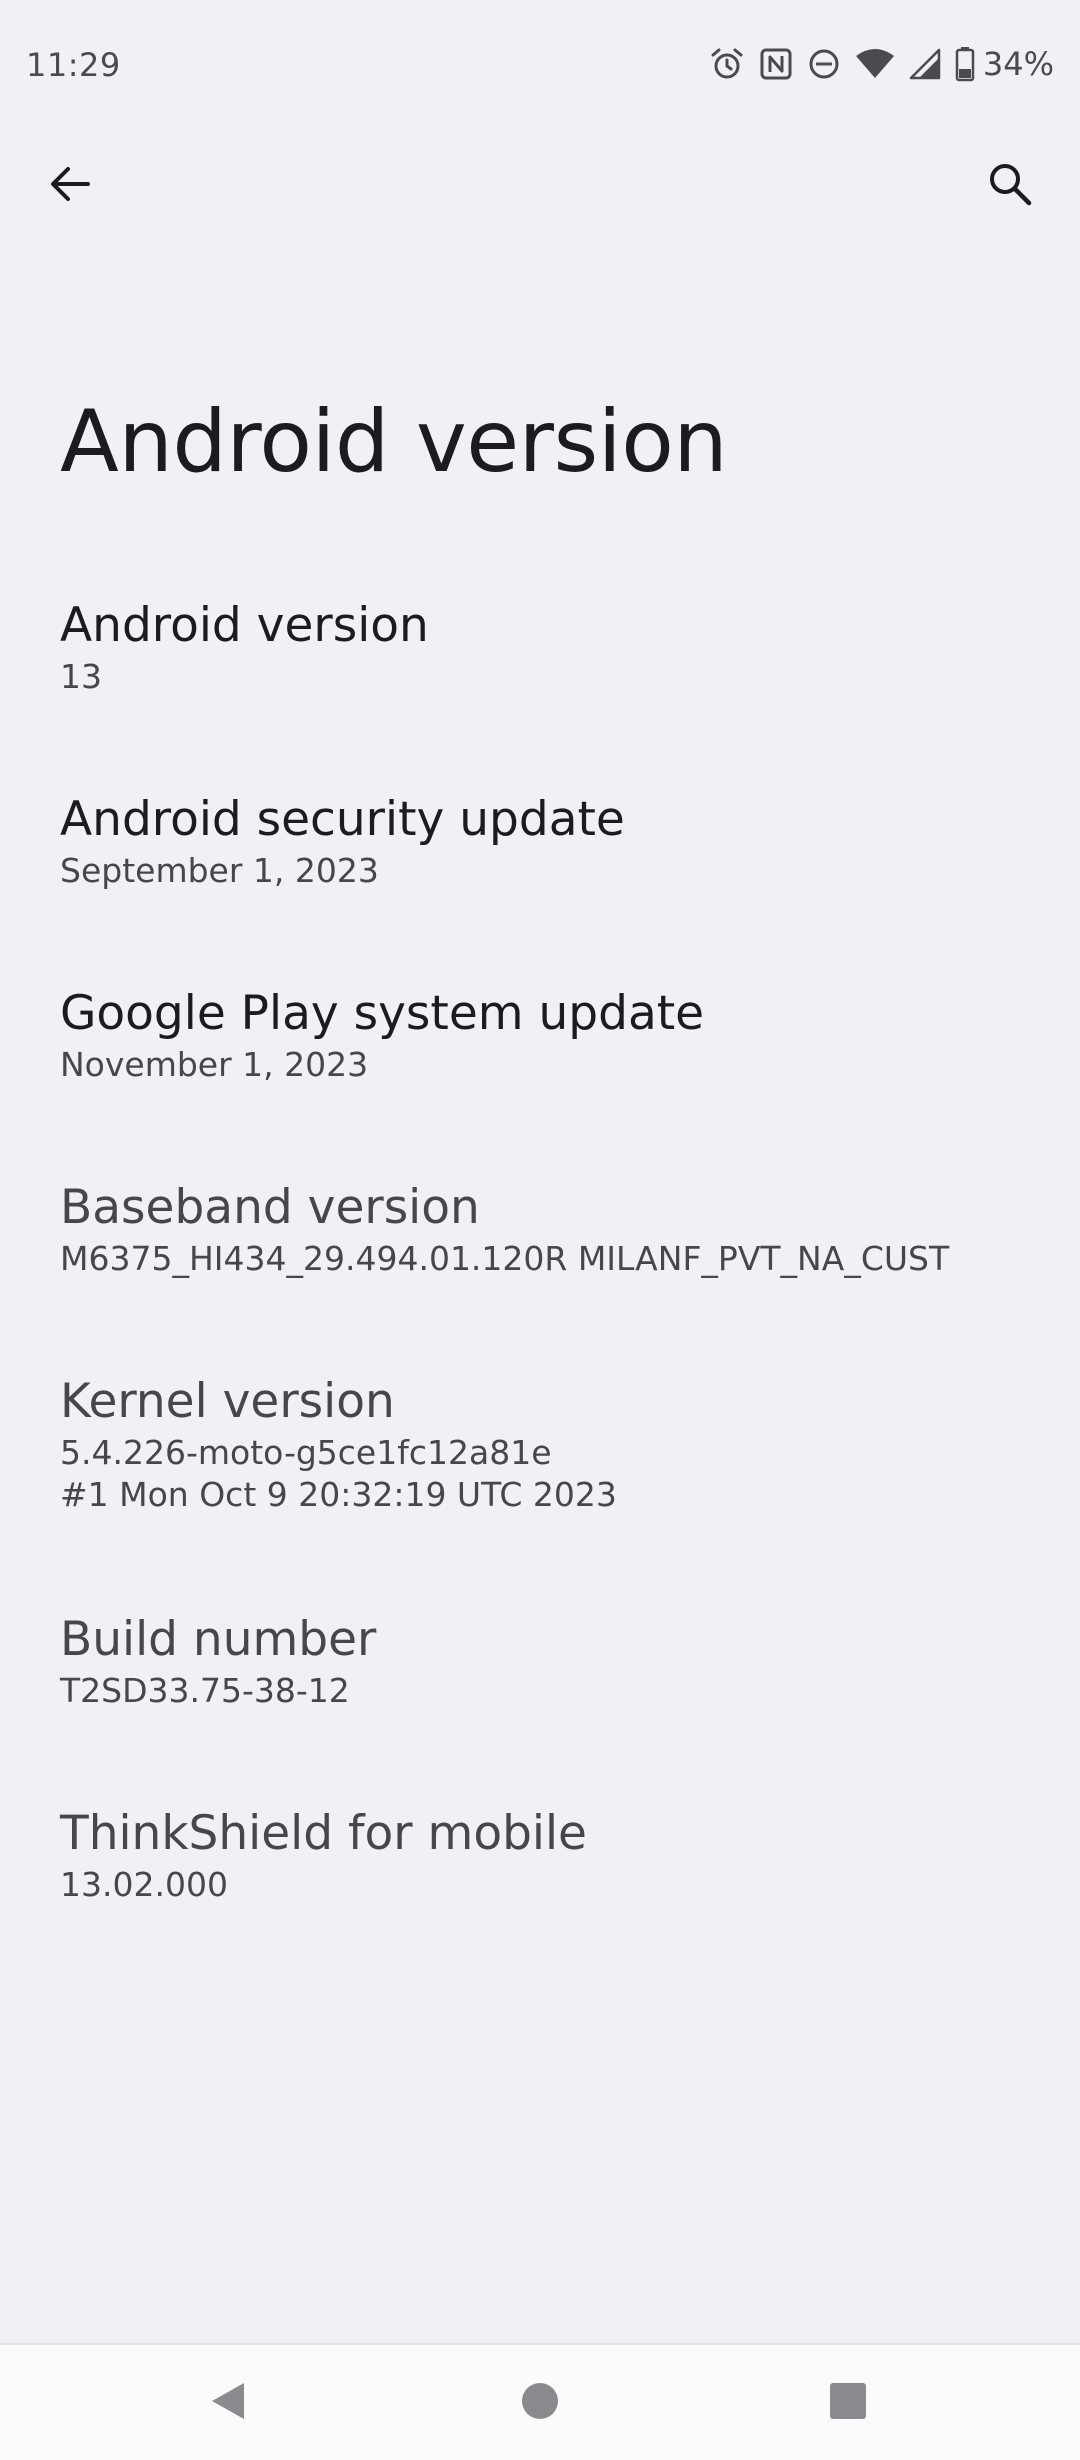 Image resolution: width=1080 pixels, height=2460 pixels. What do you see at coordinates (1018, 64) in the screenshot?
I see `battery-percent: 34%` at bounding box center [1018, 64].